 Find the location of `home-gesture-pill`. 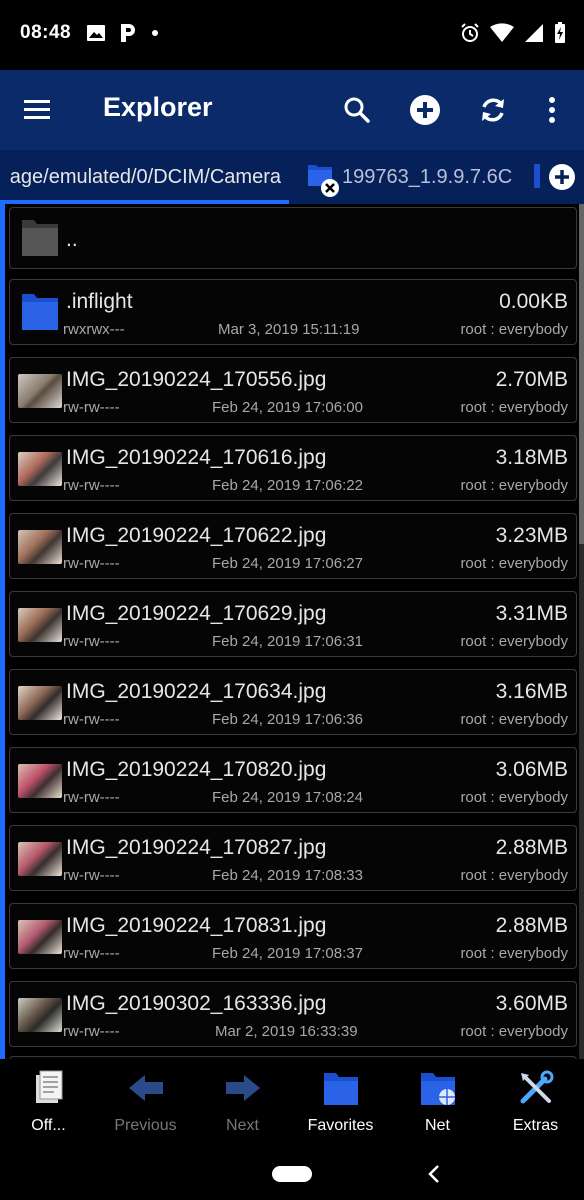

home-gesture-pill is located at coordinates (292, 1174).